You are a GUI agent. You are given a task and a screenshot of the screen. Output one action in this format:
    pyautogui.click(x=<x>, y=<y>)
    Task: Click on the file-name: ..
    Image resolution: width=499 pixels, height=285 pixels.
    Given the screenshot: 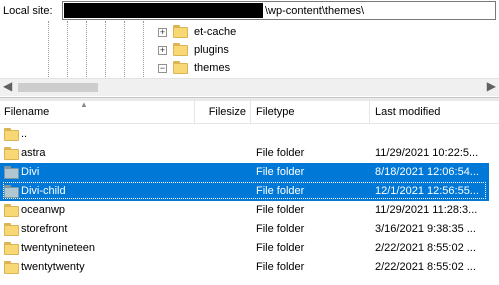 What is the action you would take?
    pyautogui.click(x=24, y=134)
    